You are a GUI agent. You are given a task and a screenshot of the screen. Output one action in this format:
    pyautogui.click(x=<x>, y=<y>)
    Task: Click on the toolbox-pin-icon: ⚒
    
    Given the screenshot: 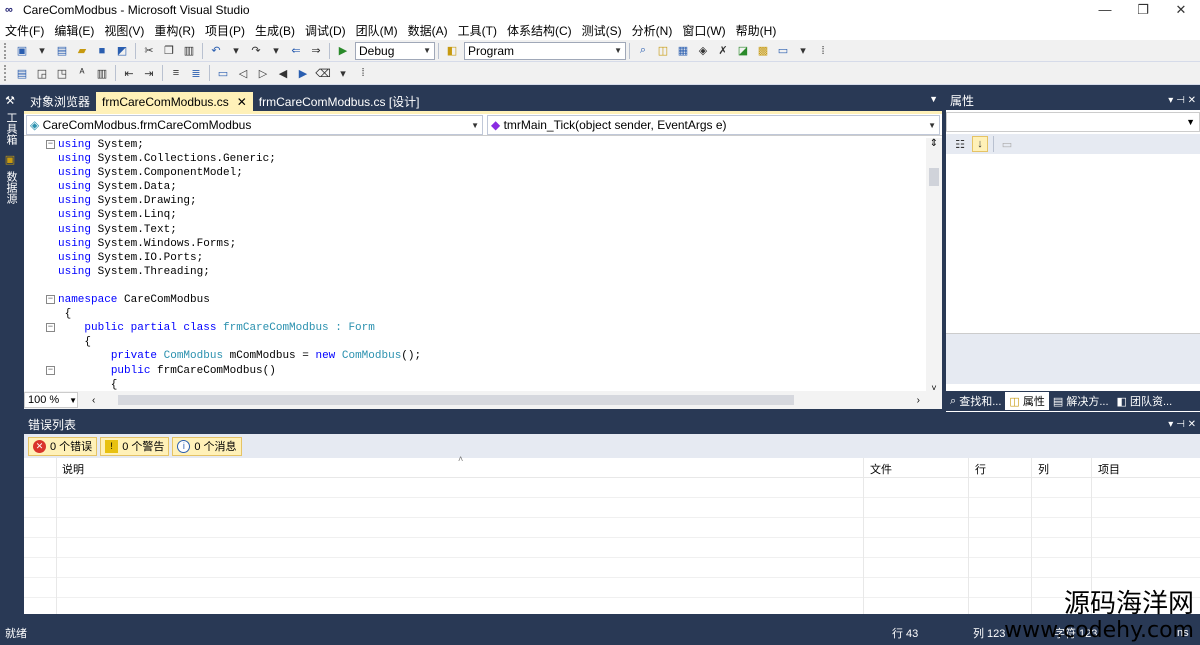 What is the action you would take?
    pyautogui.click(x=10, y=100)
    